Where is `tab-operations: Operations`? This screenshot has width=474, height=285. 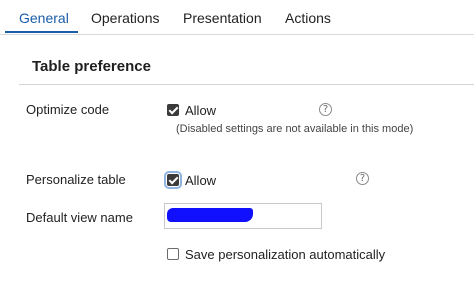 tab-operations: Operations is located at coordinates (125, 18).